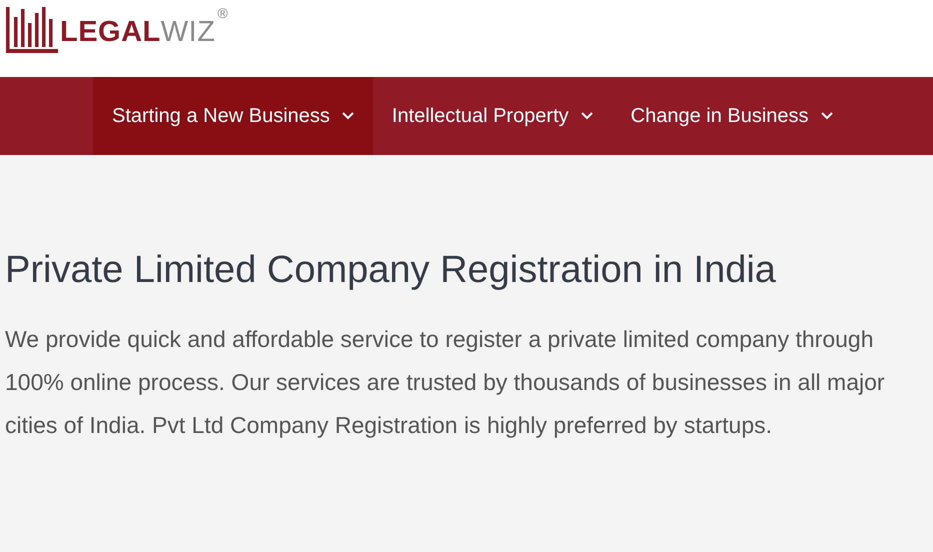 The height and width of the screenshot is (552, 933). I want to click on nav-tab: Intellectual Property, so click(492, 116).